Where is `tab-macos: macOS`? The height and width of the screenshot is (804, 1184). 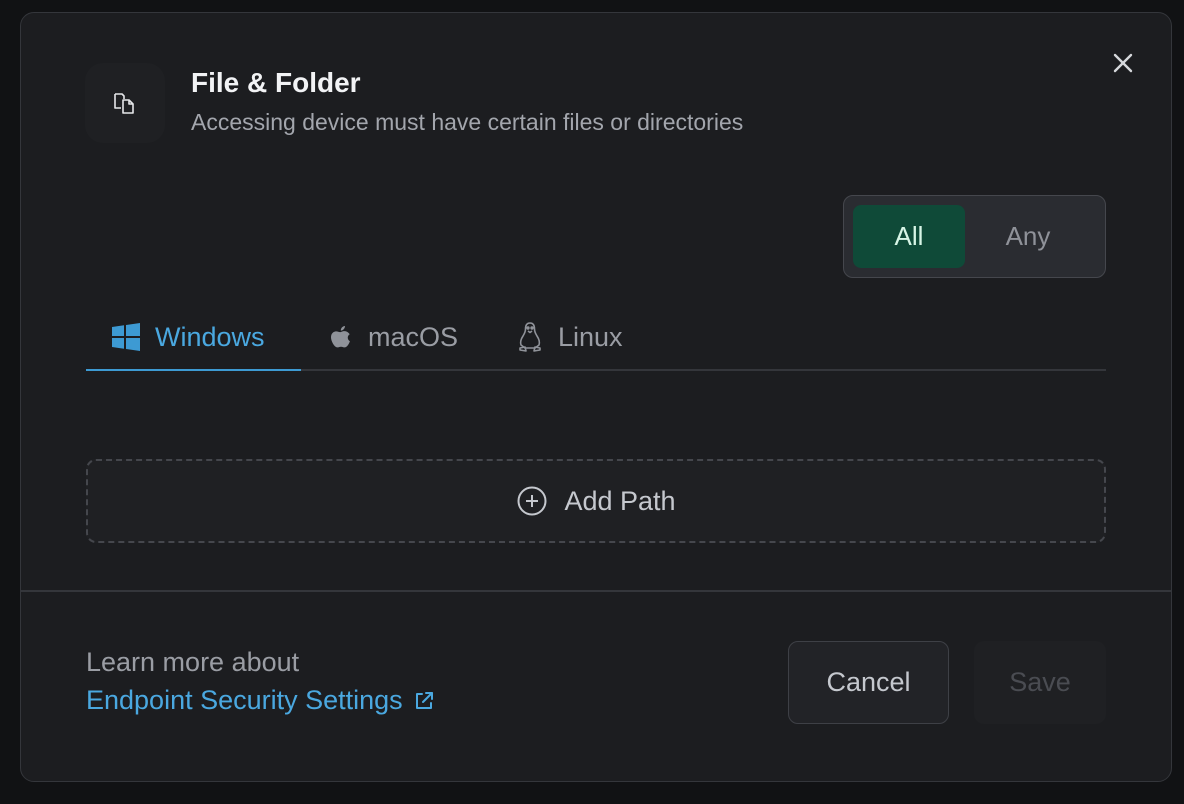
tab-macos: macOS is located at coordinates (393, 337).